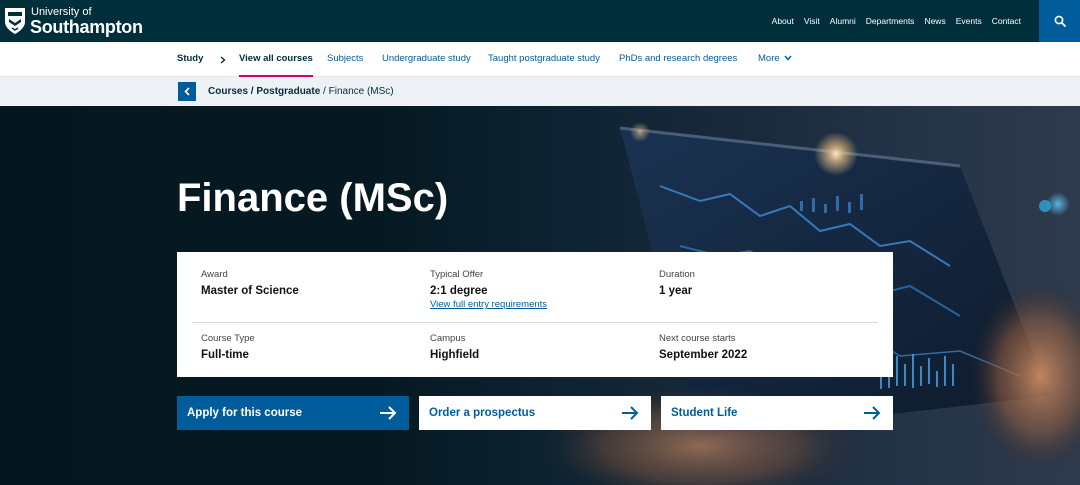 Image resolution: width=1080 pixels, height=485 pixels. What do you see at coordinates (61, 11) in the screenshot?
I see `logo-line-1: University of` at bounding box center [61, 11].